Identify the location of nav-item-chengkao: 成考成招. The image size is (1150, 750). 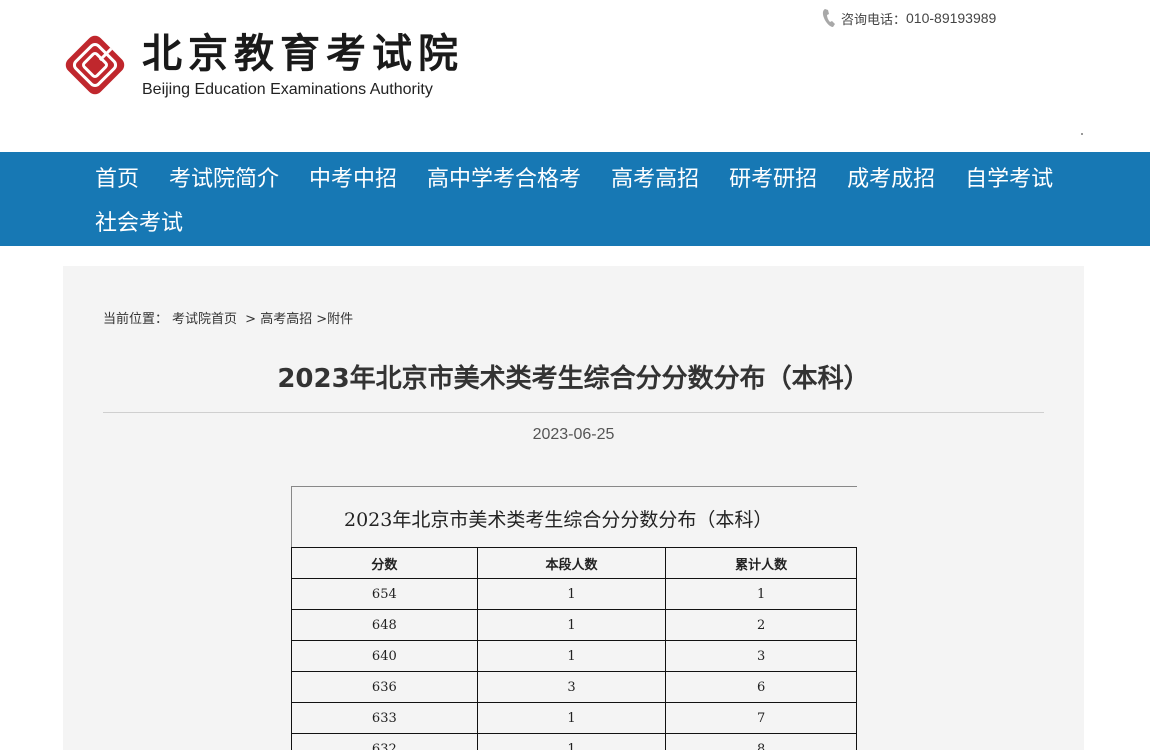
(891, 180).